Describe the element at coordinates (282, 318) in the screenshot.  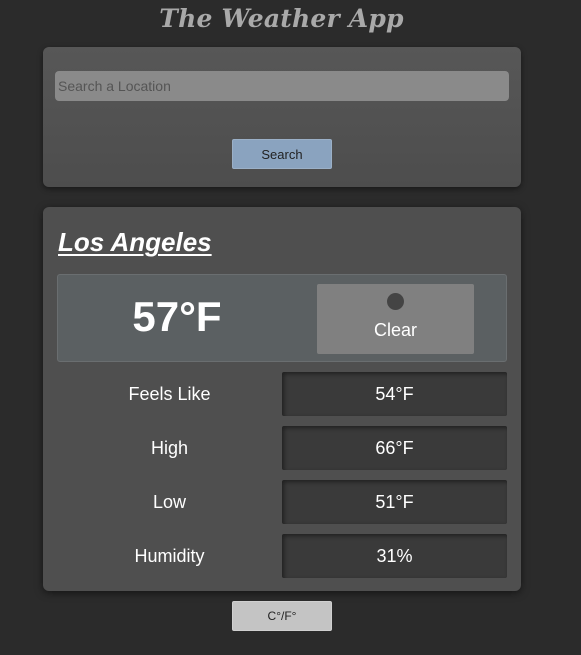
I see `current-conditions-panel: 57°F Clear` at that location.